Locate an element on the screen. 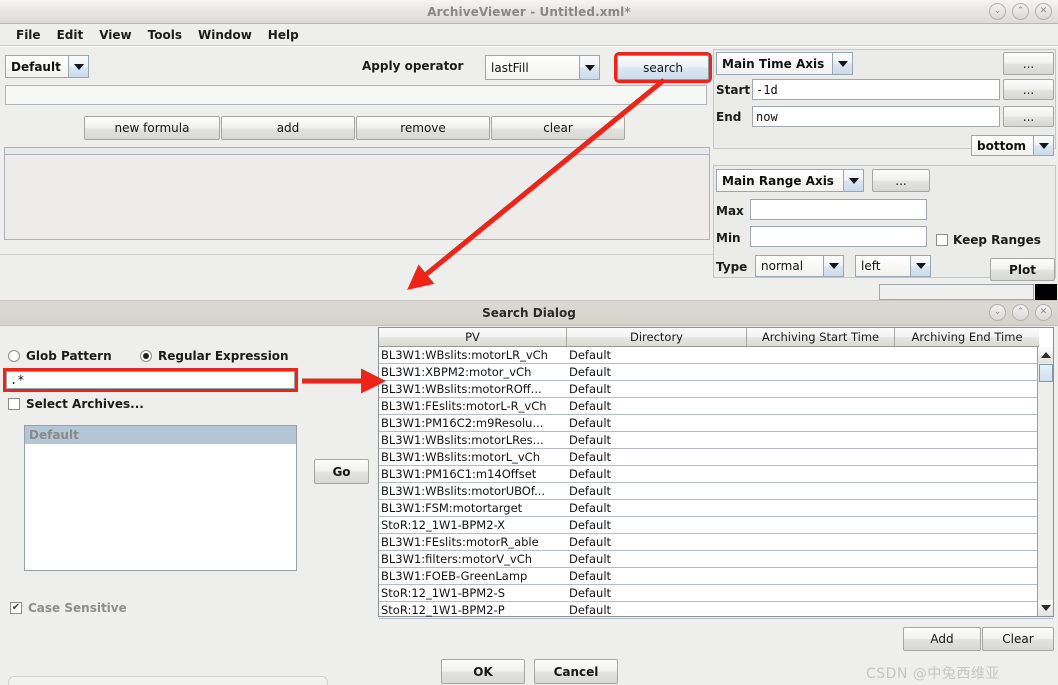  table-row: BL3W1:WBslits:motorROff... Default is located at coordinates (716, 389).